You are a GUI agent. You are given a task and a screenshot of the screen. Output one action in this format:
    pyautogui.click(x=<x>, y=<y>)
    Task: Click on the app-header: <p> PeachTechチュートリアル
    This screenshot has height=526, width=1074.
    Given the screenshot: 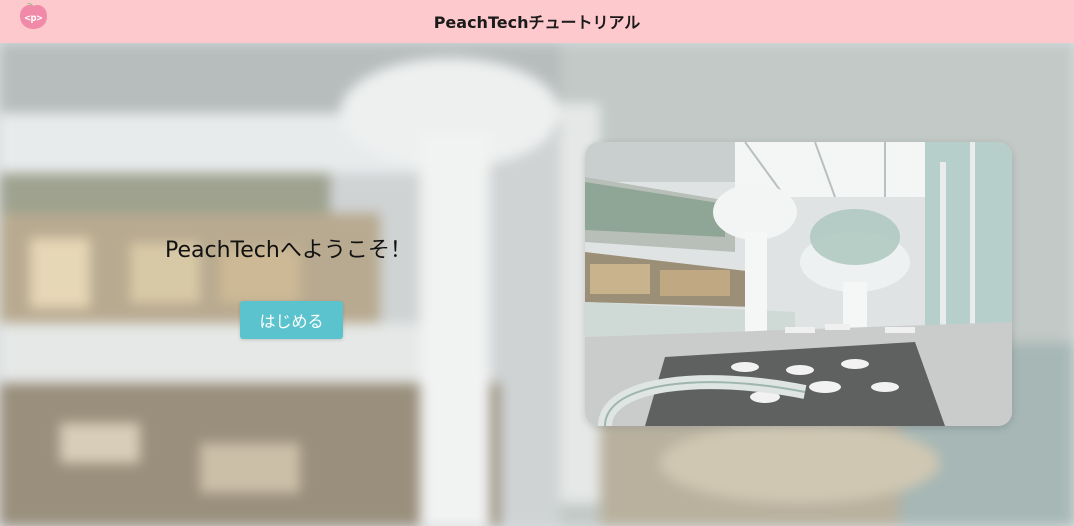 What is the action you would take?
    pyautogui.click(x=537, y=21)
    